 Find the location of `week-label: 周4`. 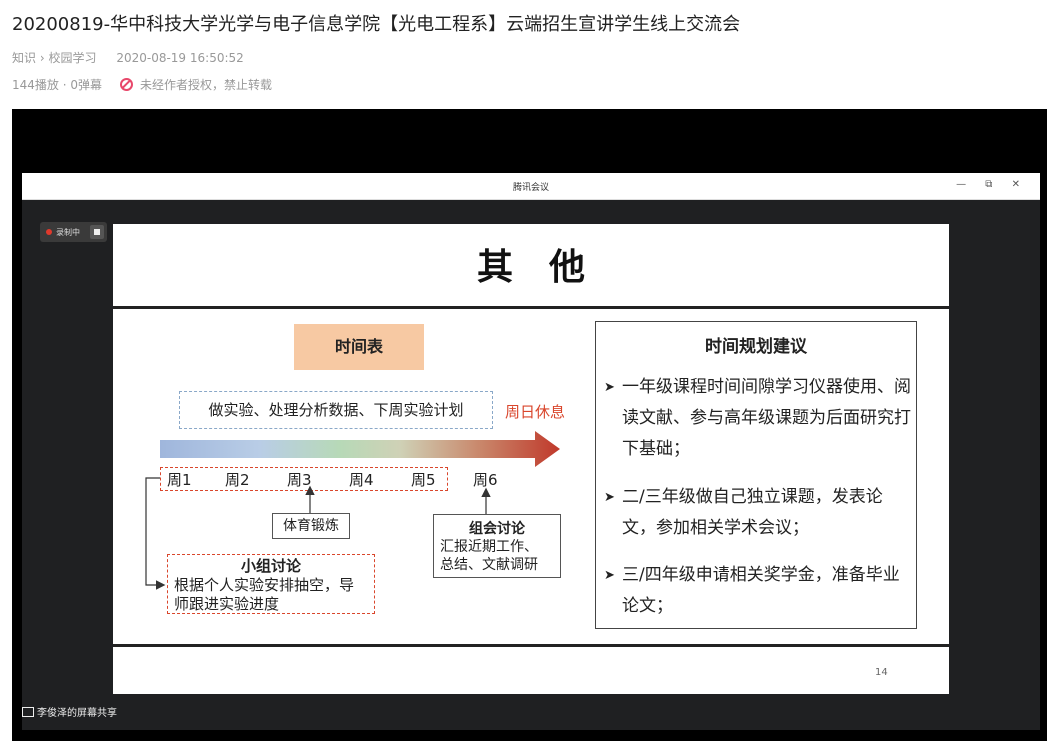

week-label: 周4 is located at coordinates (361, 480).